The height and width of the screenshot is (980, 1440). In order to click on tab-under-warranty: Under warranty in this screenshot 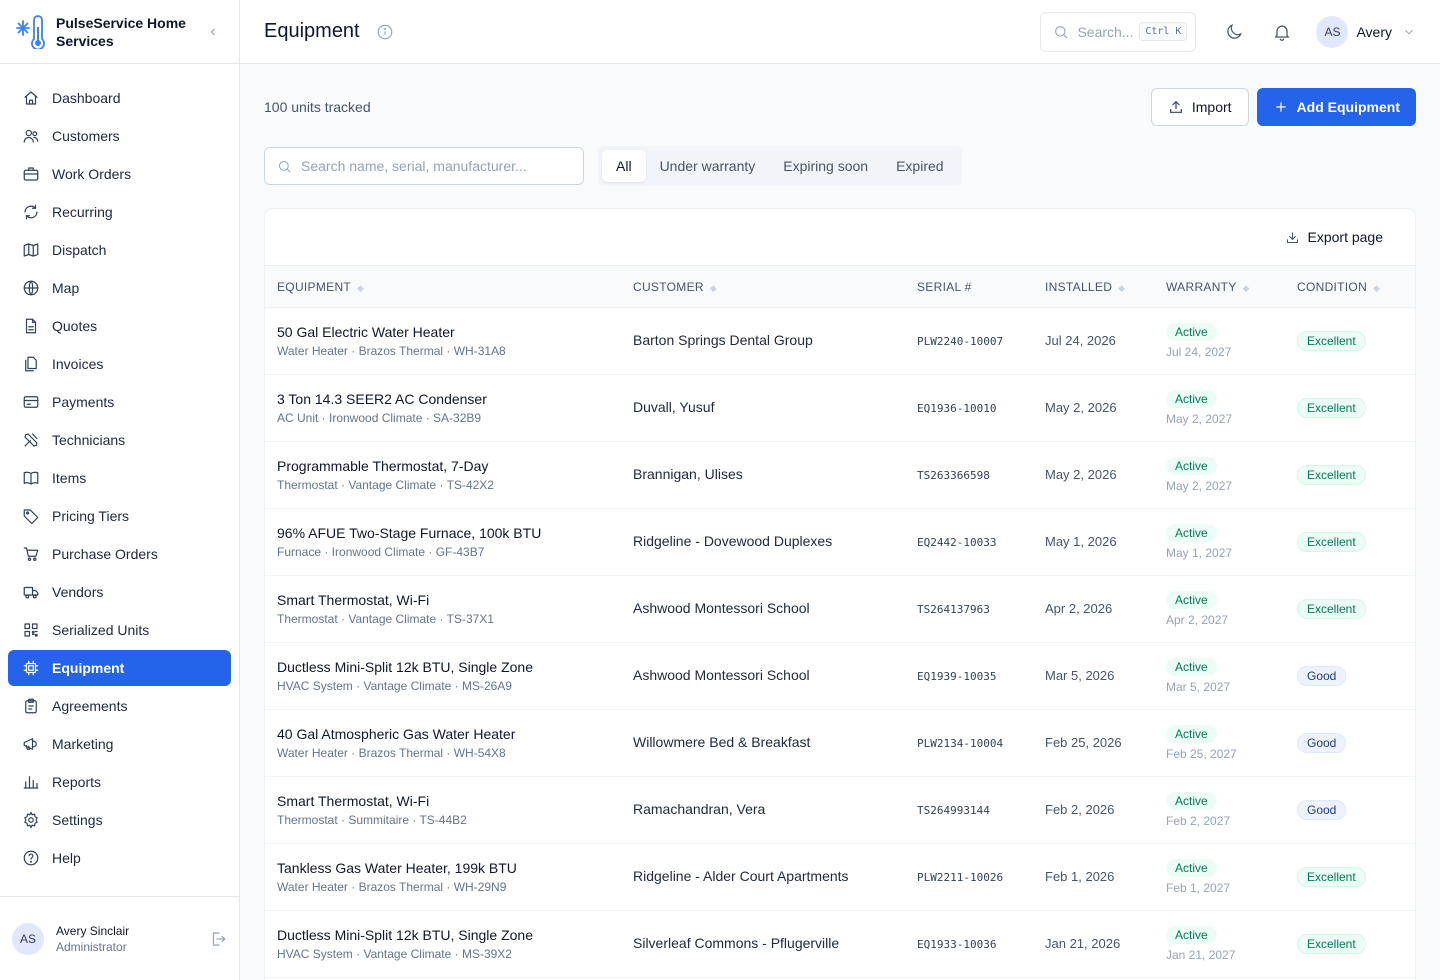, I will do `click(708, 166)`.